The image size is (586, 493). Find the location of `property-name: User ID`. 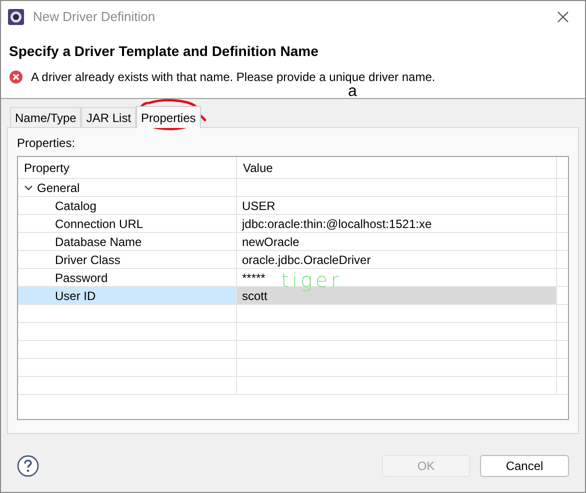

property-name: User ID is located at coordinates (75, 296).